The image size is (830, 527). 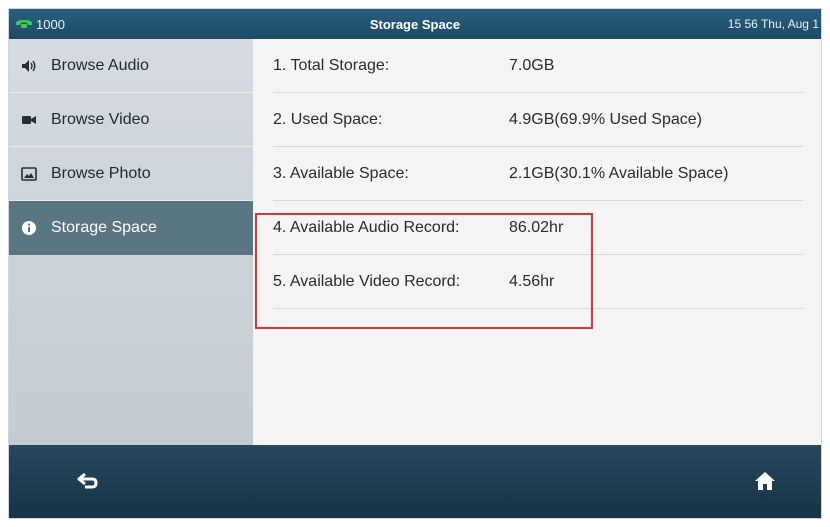 I want to click on page-title: Storage Space, so click(x=415, y=24).